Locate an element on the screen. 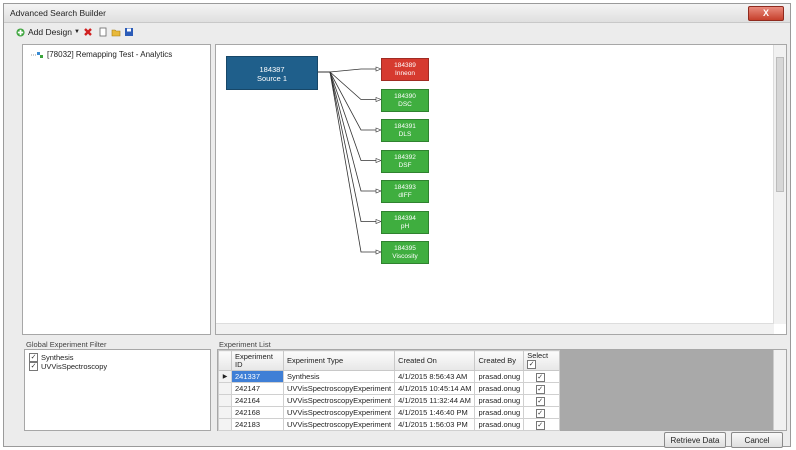 The image size is (796, 450). diagram-node-target: 184391 DLS is located at coordinates (405, 130).